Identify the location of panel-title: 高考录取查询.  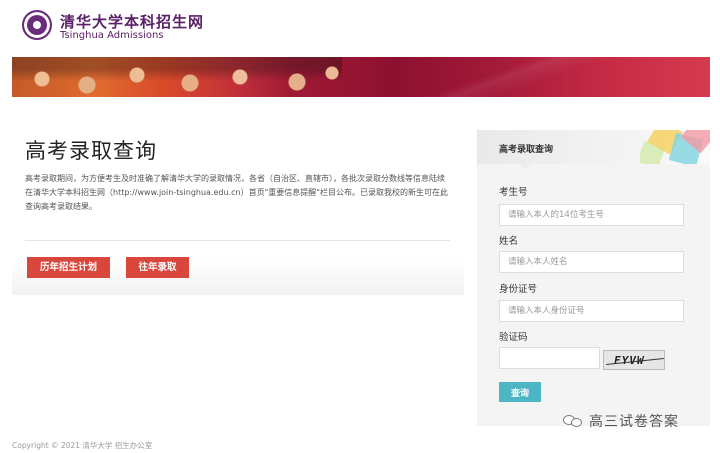
(526, 150).